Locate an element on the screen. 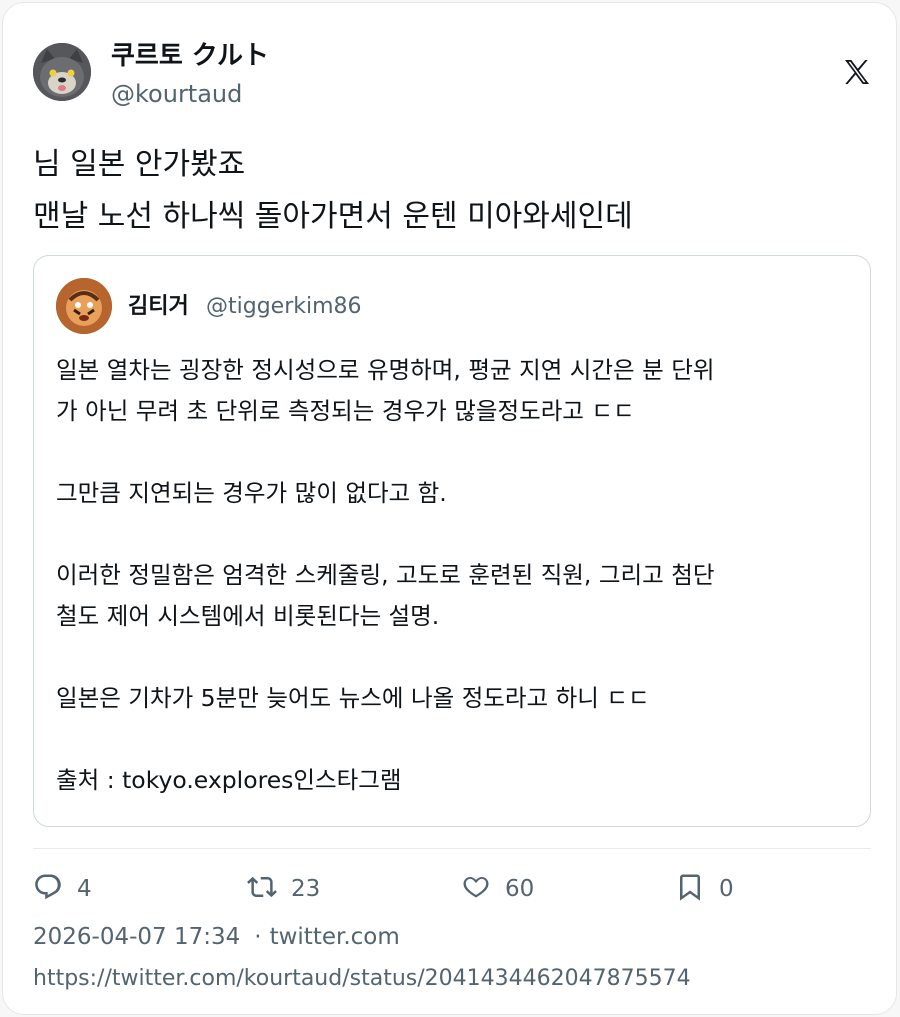  like-count: 60 is located at coordinates (520, 889).